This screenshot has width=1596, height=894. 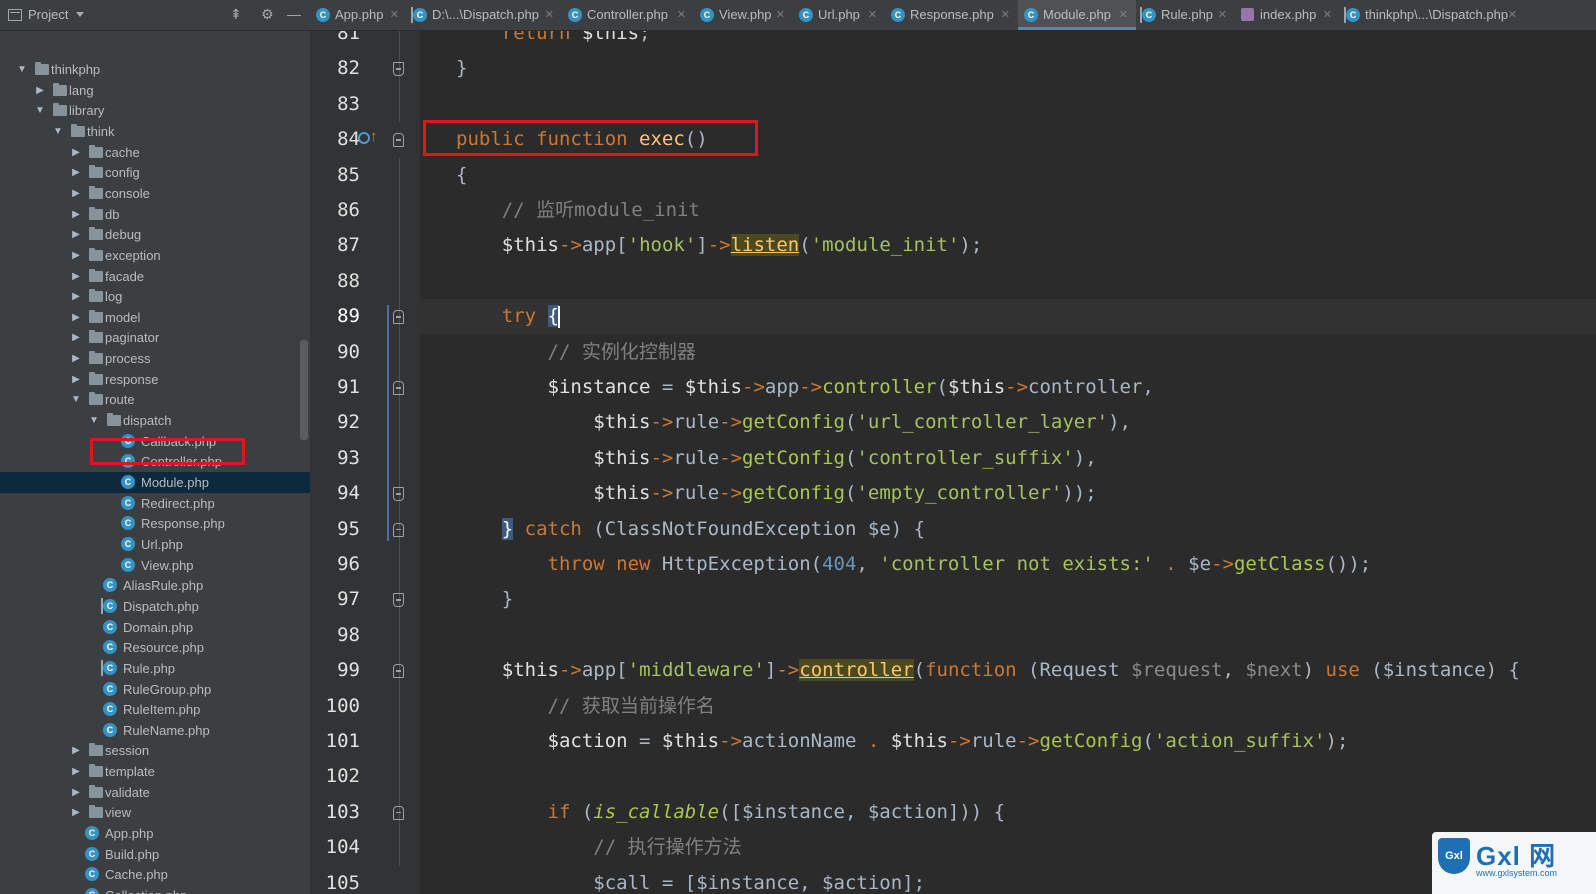 What do you see at coordinates (236, 14) in the screenshot?
I see `collapse-all-icon: ⇞` at bounding box center [236, 14].